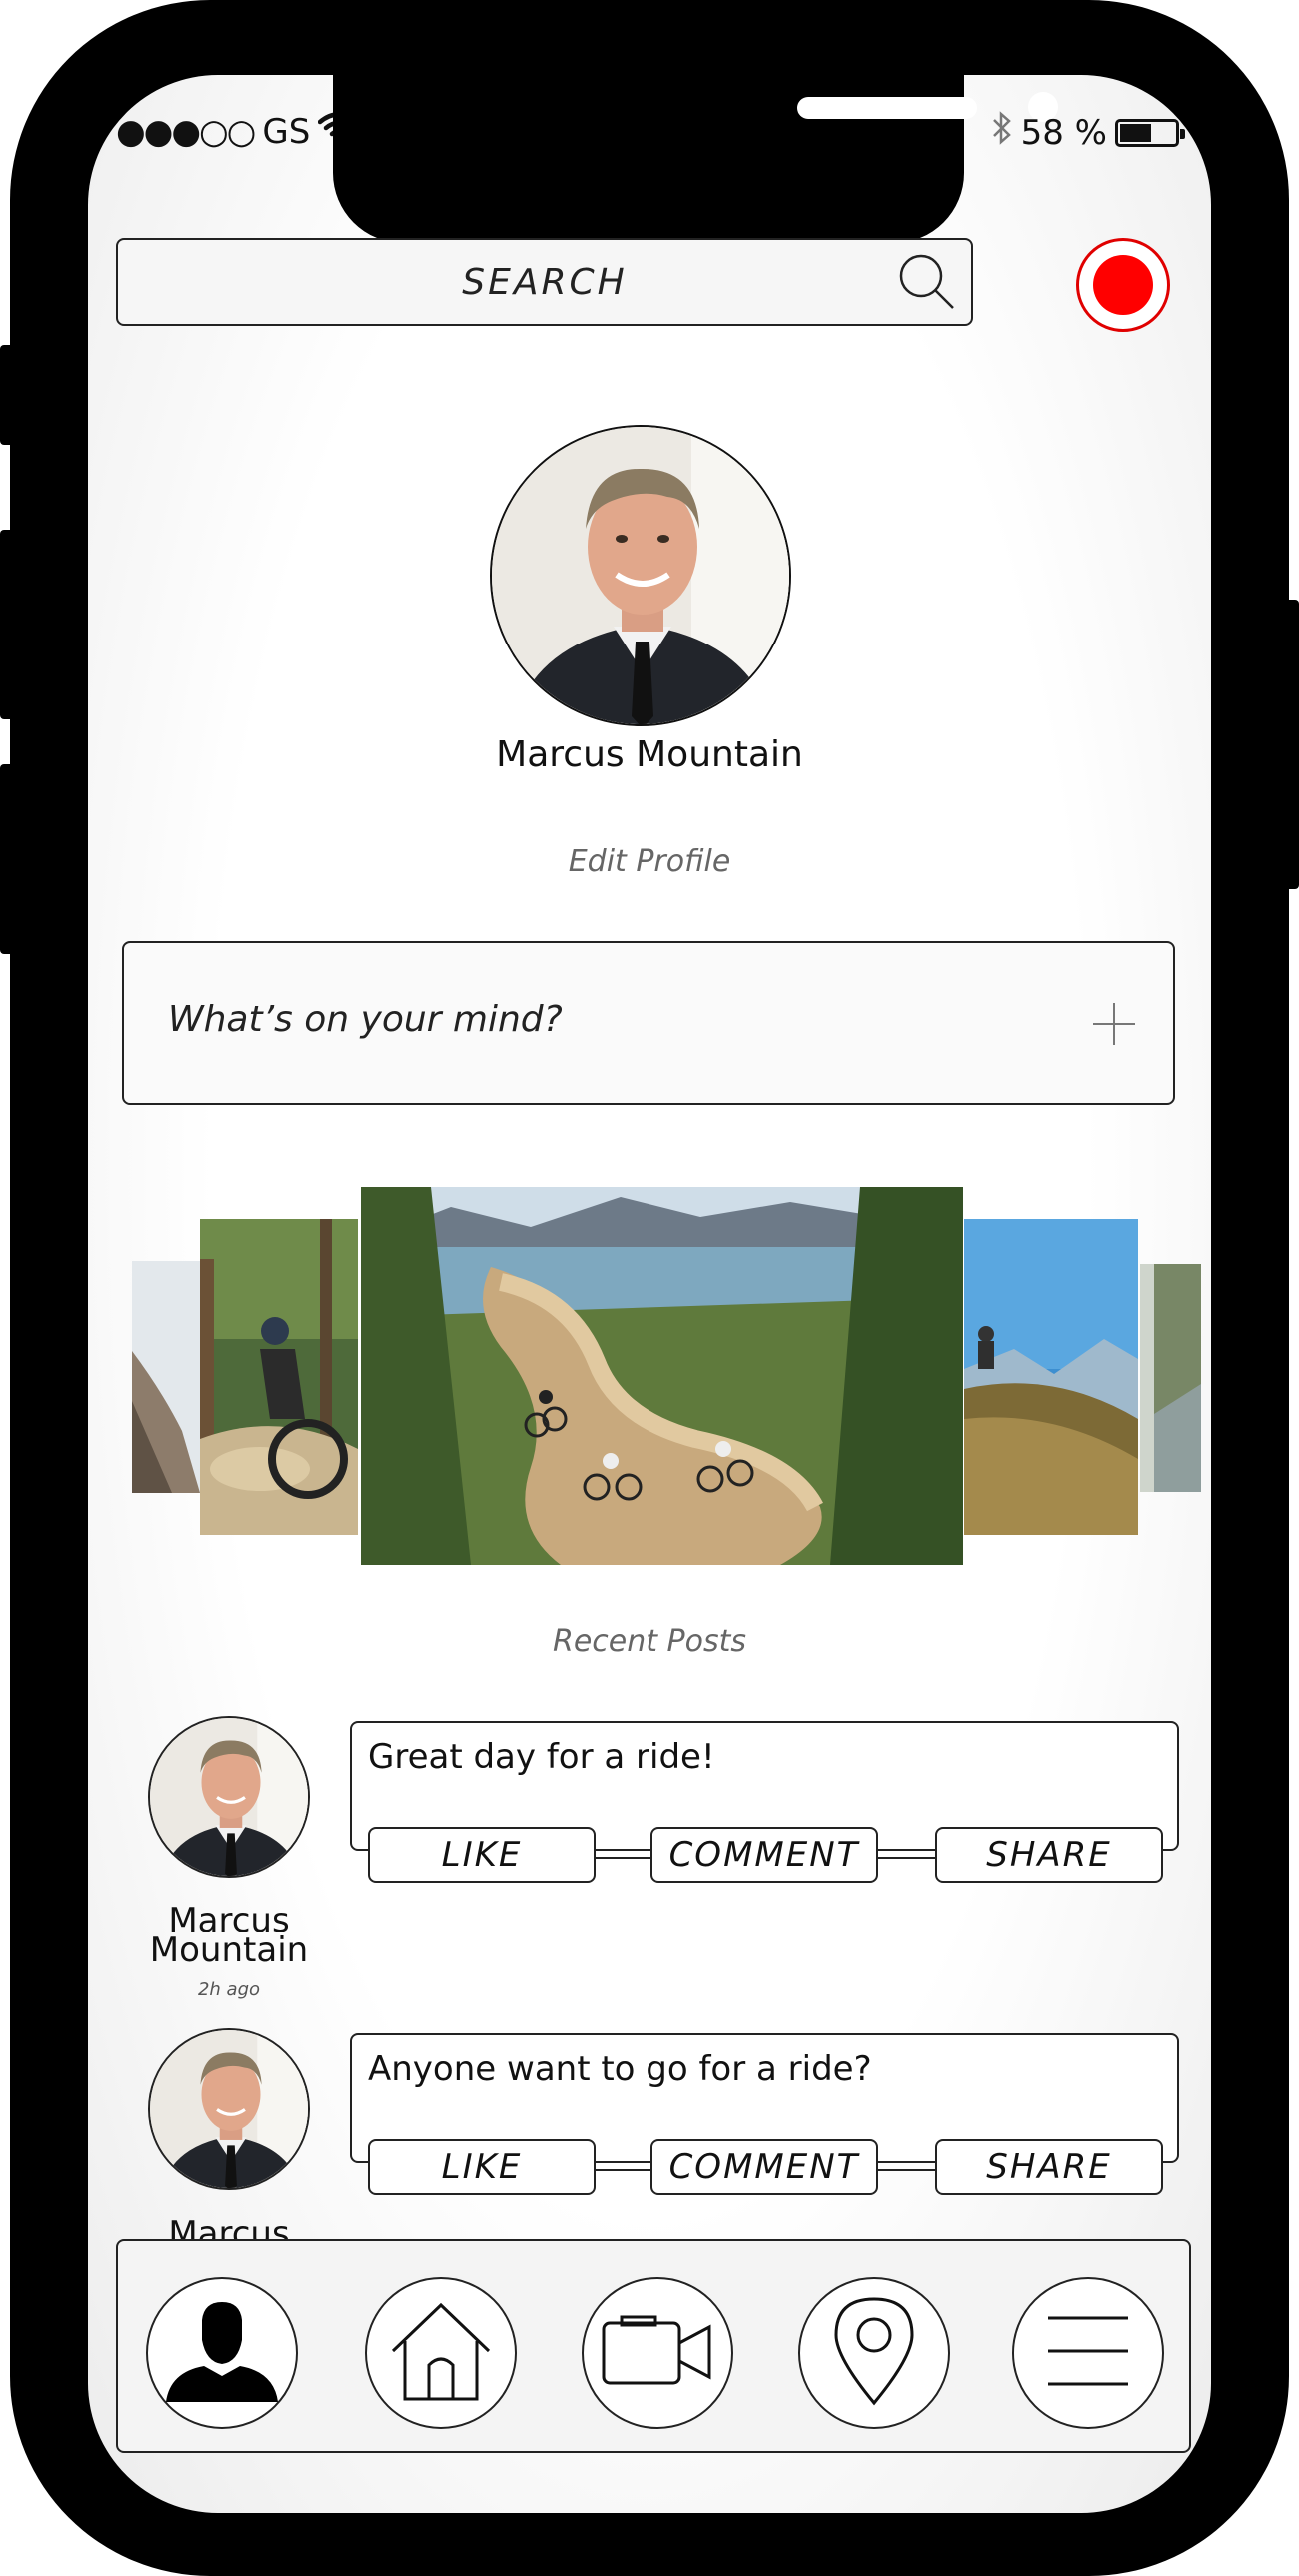  I want to click on record-button, so click(1123, 285).